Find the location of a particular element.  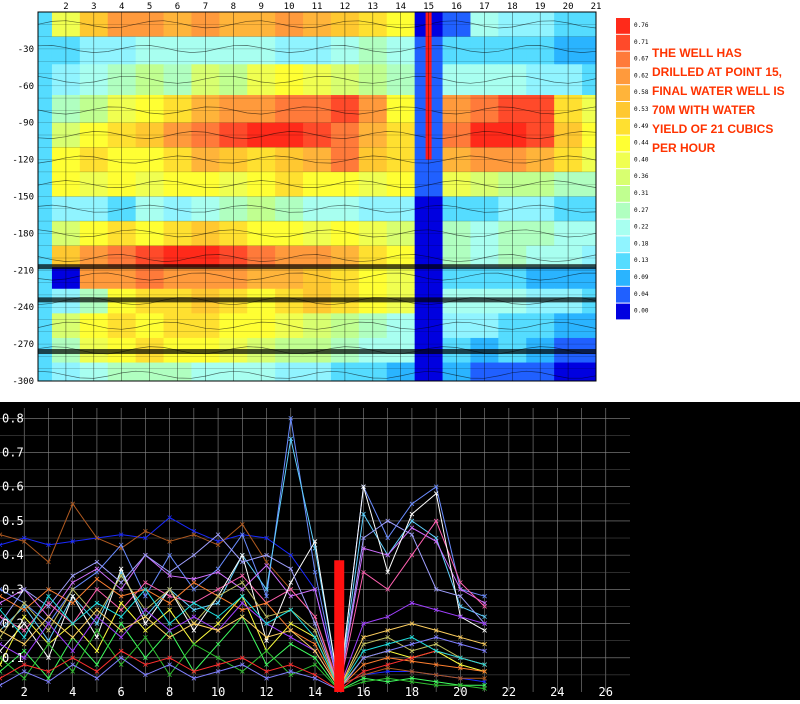

colorbar-label: 0.36 is located at coordinates (641, 176).